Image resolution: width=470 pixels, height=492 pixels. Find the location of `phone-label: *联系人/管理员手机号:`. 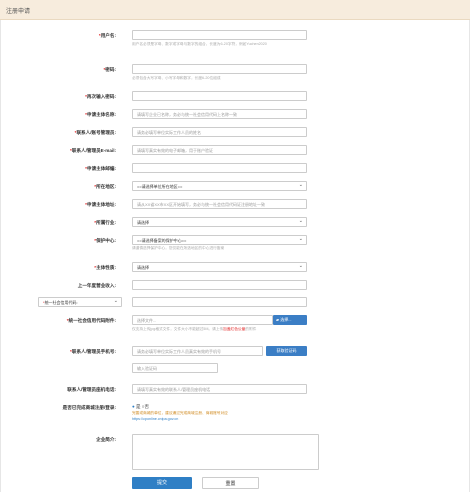

phone-label: *联系人/管理员手机号: is located at coordinates (93, 351).